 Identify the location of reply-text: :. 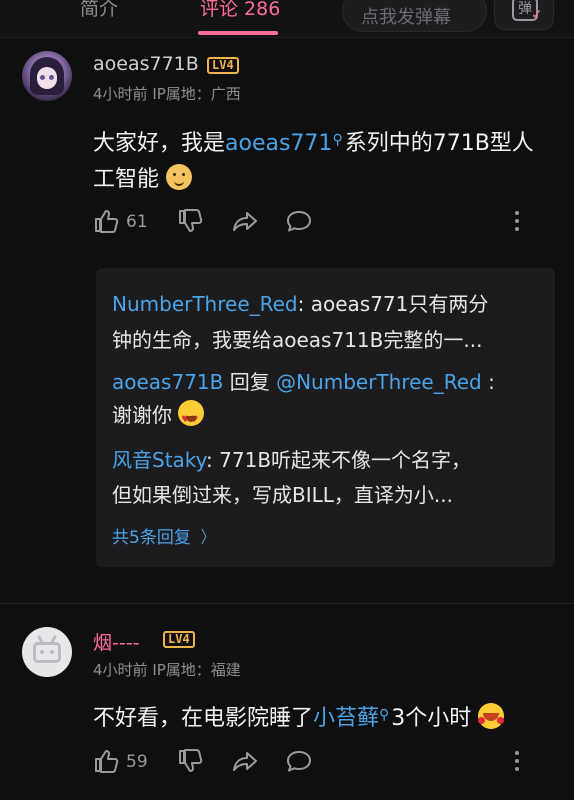
(488, 382).